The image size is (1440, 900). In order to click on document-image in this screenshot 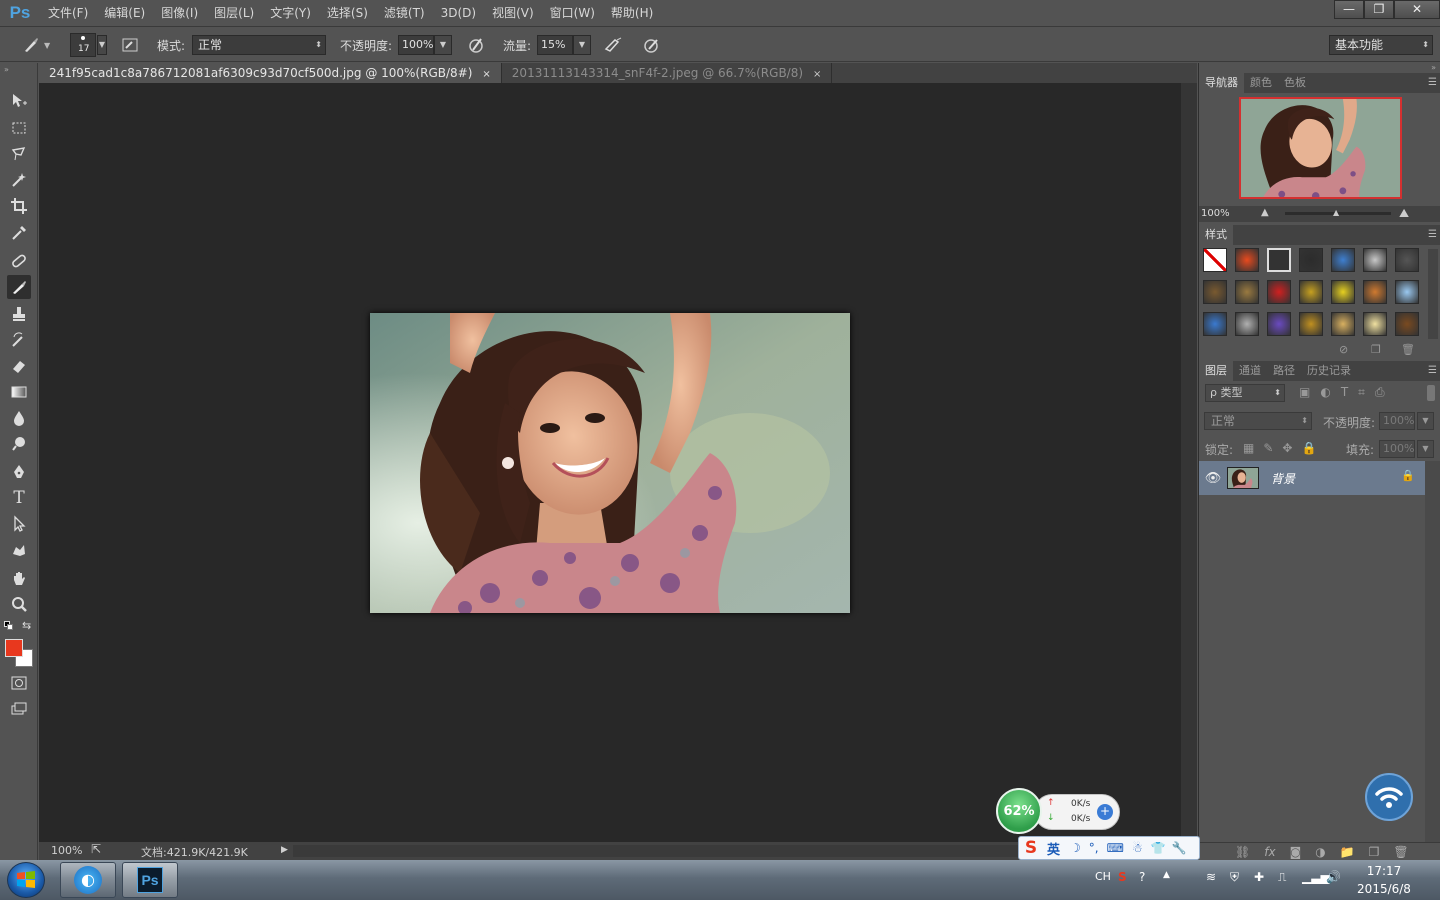, I will do `click(610, 463)`.